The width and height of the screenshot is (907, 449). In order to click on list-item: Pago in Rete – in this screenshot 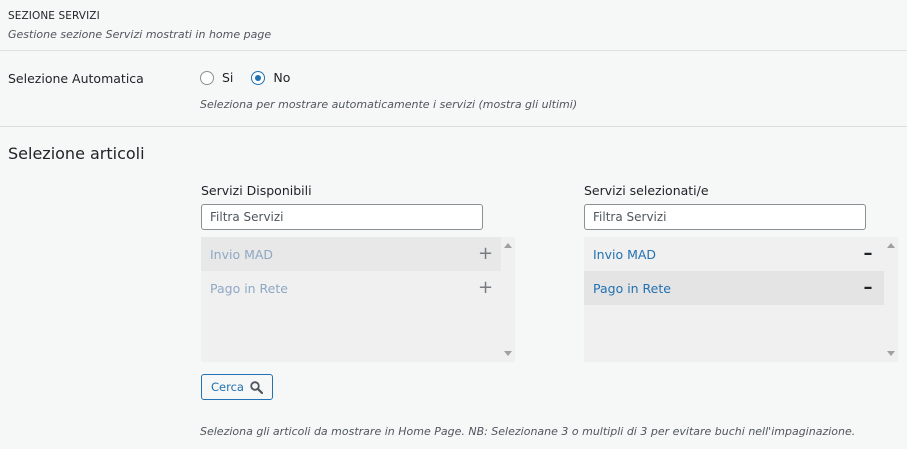, I will do `click(734, 288)`.